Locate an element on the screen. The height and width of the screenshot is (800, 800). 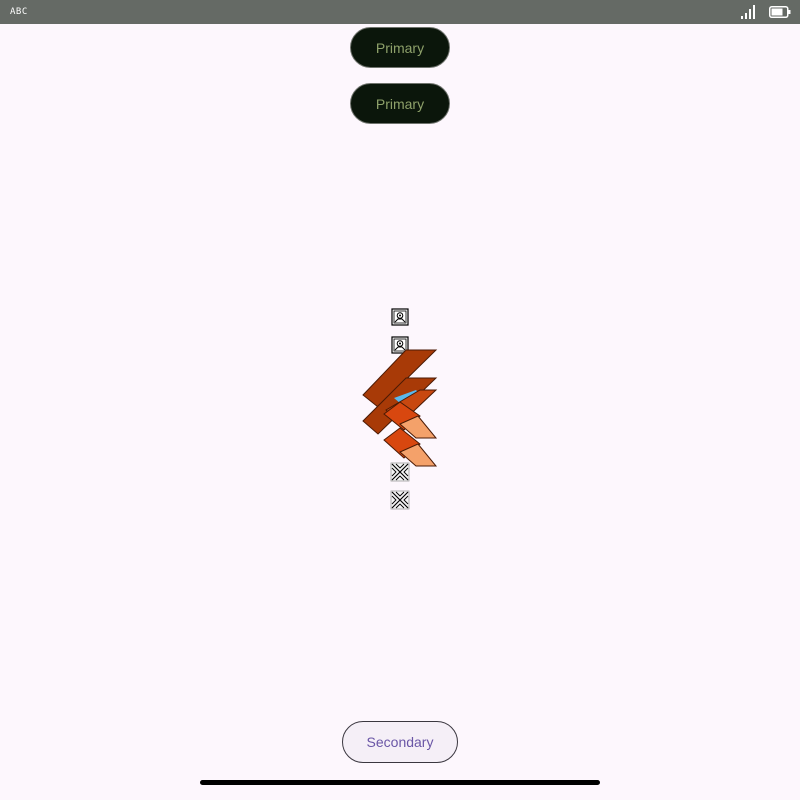
home-indicator is located at coordinates (400, 782).